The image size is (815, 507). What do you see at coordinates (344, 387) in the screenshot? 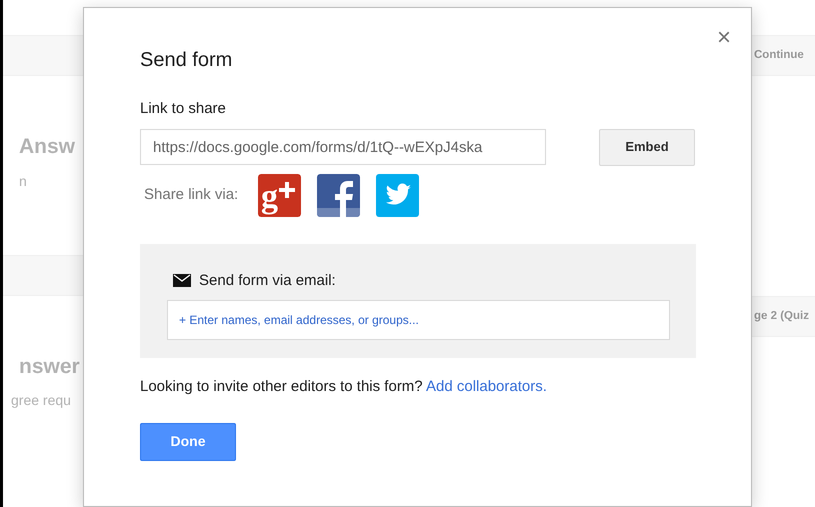
I see `invite-text: Looking to invite other editors to this form? Add collaborators.` at bounding box center [344, 387].